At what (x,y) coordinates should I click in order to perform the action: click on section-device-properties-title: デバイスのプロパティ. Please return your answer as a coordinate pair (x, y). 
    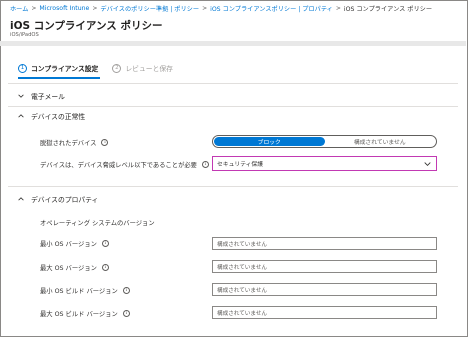
    Looking at the image, I should click on (65, 200).